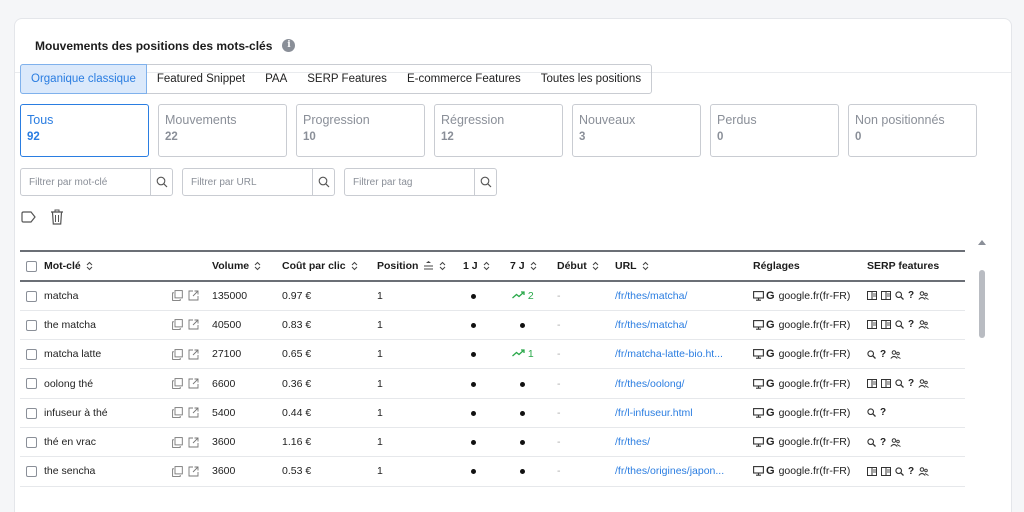 This screenshot has height=512, width=1024. Describe the element at coordinates (329, 354) in the screenshot. I see `cpc-cell: 0.65 €` at that location.